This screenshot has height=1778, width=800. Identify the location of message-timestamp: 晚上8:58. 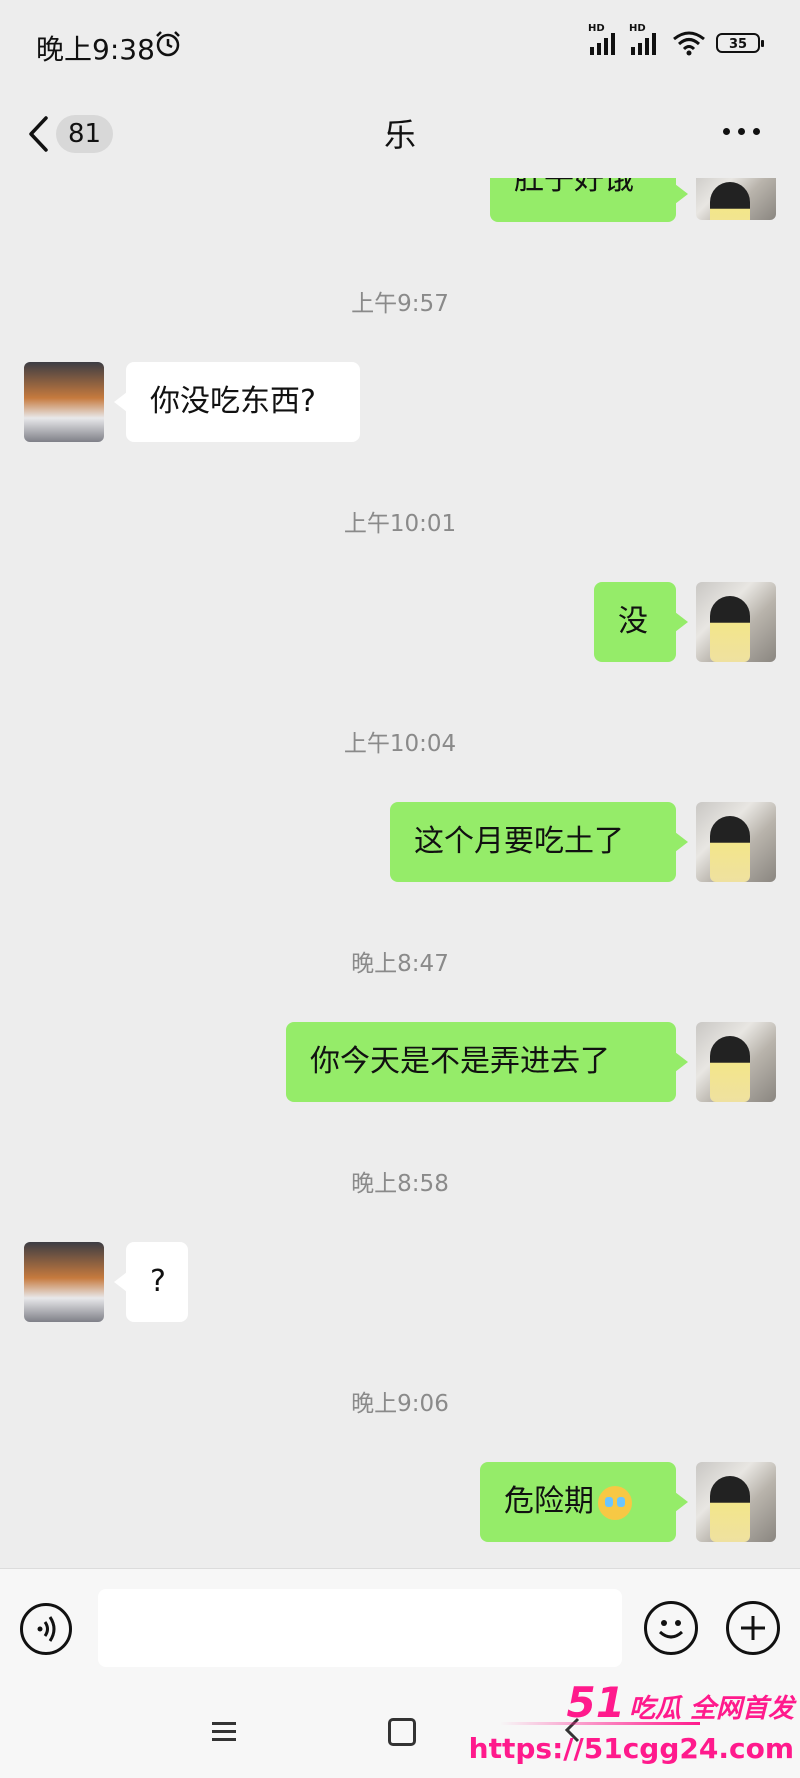
(400, 1184).